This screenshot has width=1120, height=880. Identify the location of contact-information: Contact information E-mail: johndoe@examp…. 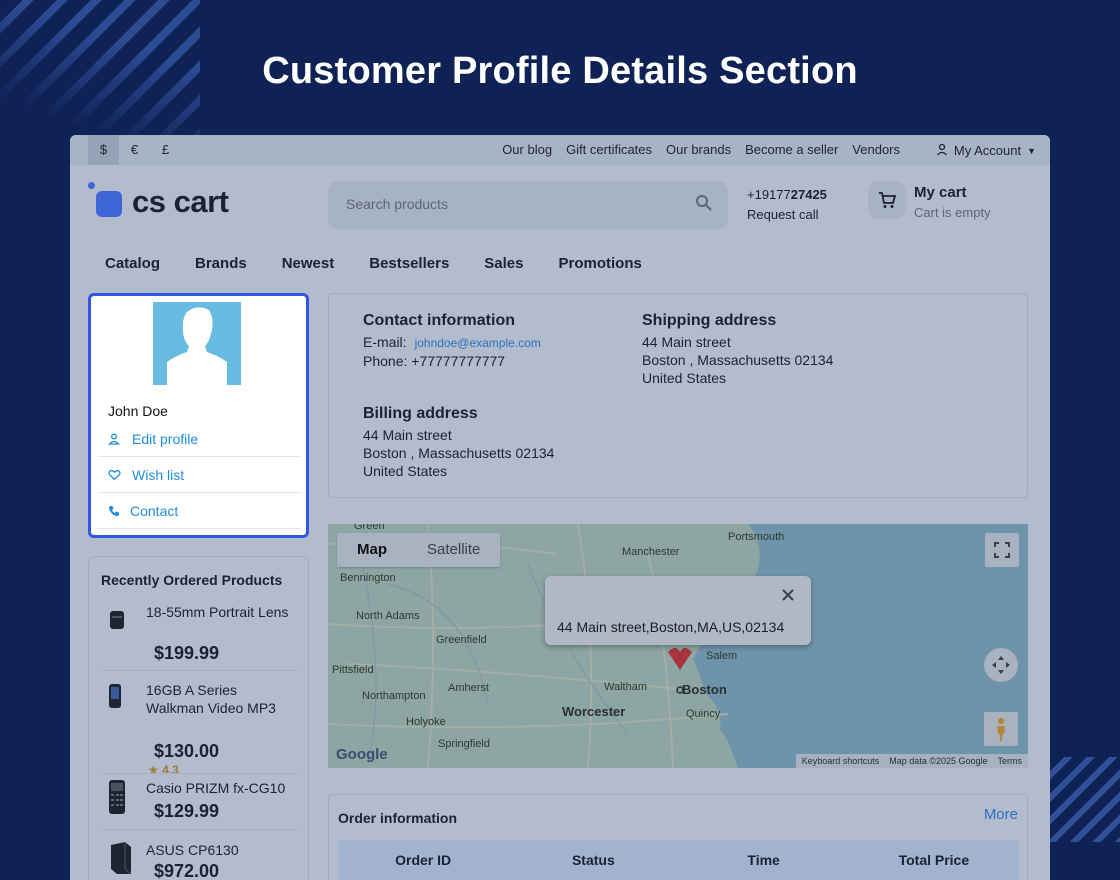
(452, 341).